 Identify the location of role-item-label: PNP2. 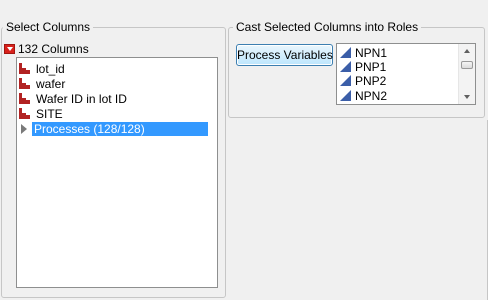
(371, 80).